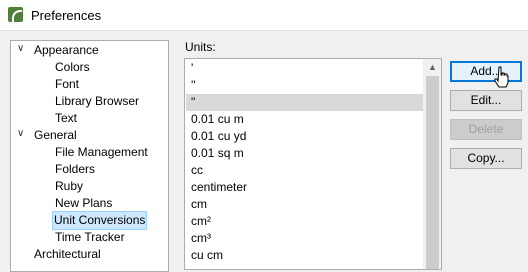 The height and width of the screenshot is (272, 528). What do you see at coordinates (501, 77) in the screenshot?
I see `hand-cursor-icon` at bounding box center [501, 77].